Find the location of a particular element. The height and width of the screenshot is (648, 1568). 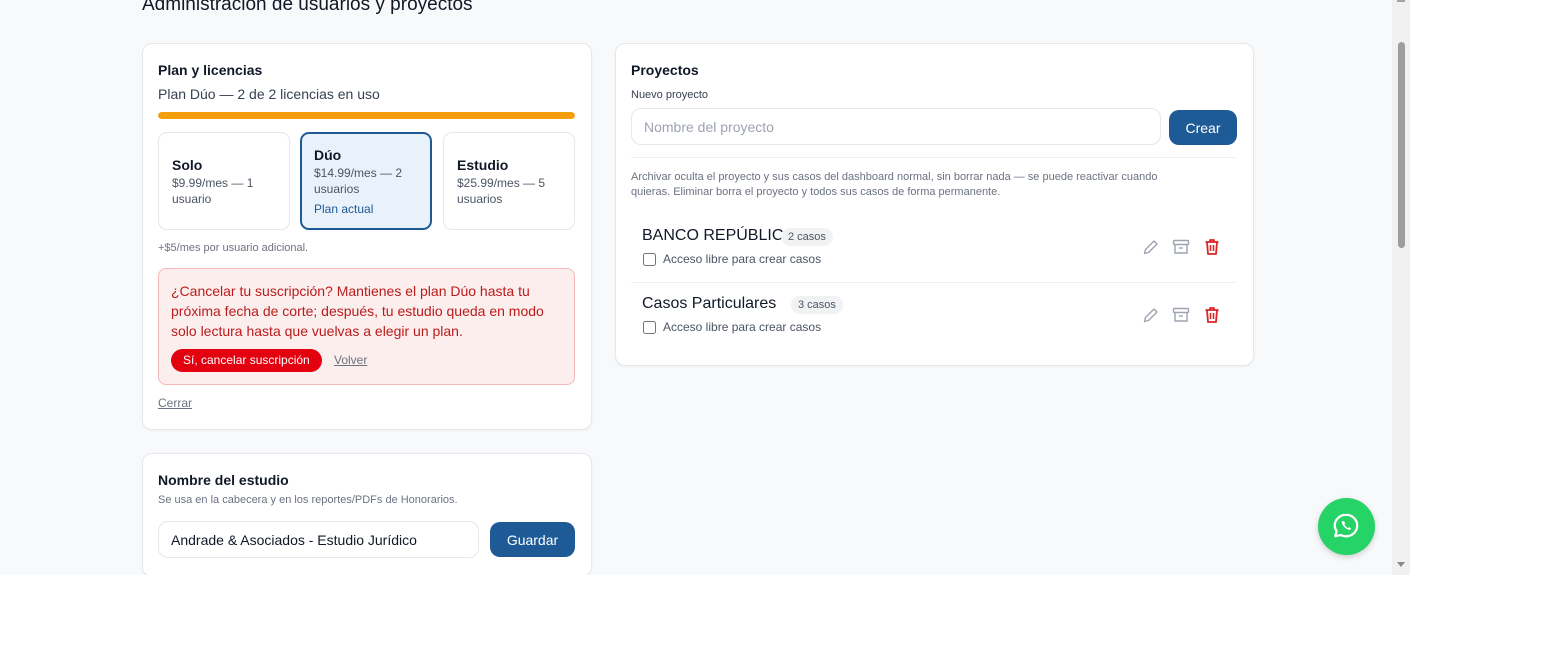

plan-option-duo: Dúo $14.99/mes — 2 usuarios Plan actual is located at coordinates (366, 181).